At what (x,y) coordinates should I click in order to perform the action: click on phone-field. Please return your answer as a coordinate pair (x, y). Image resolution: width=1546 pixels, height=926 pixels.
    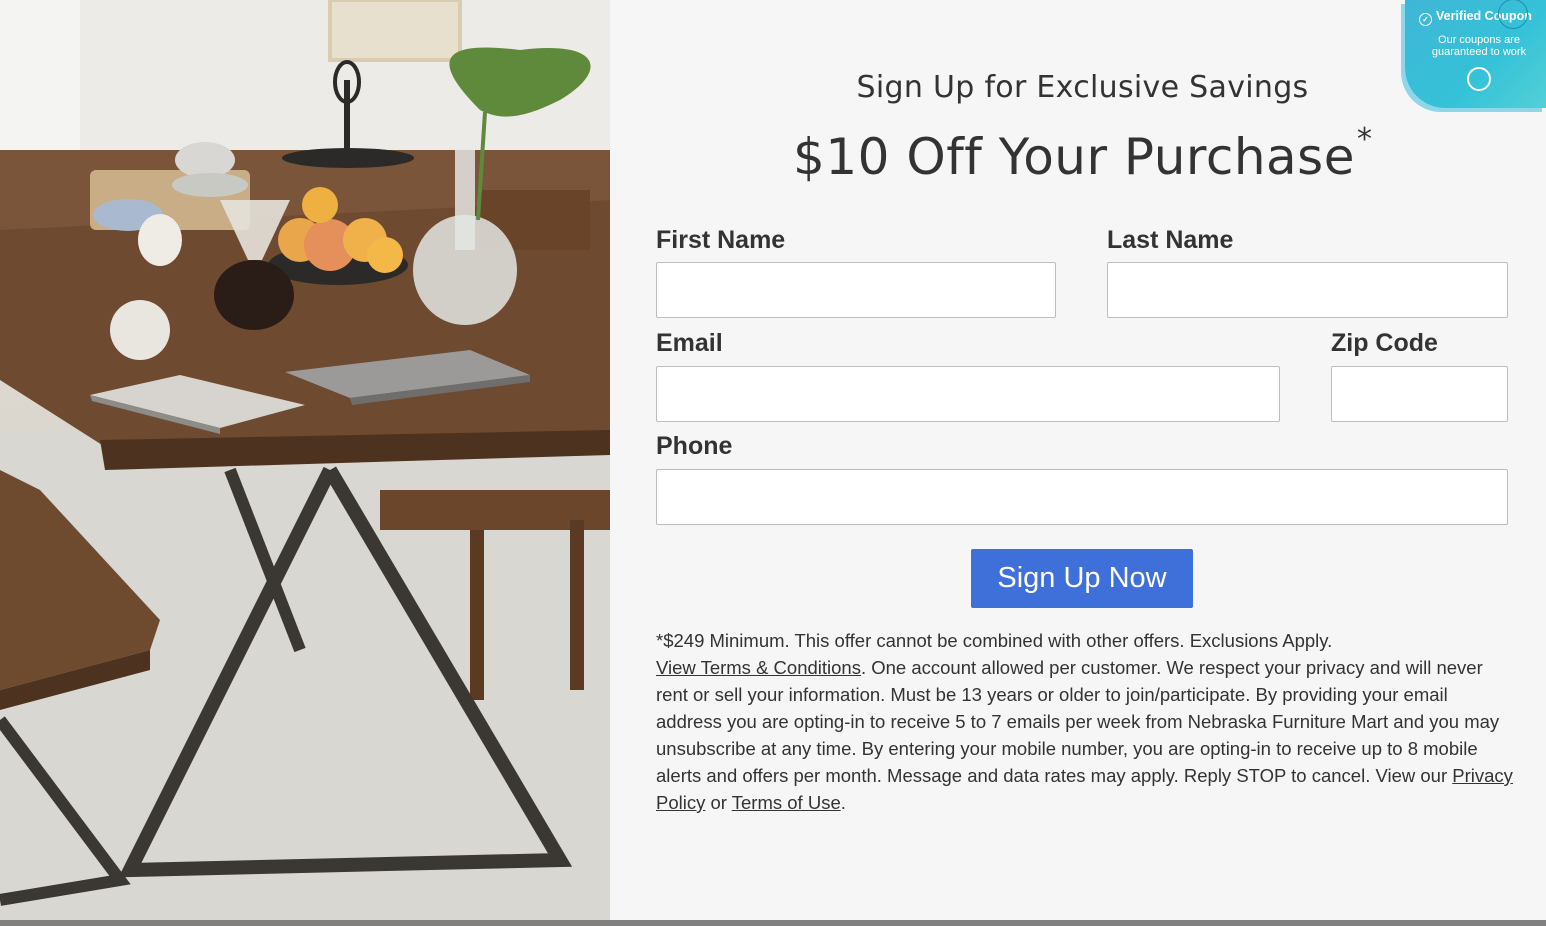
    Looking at the image, I should click on (1082, 497).